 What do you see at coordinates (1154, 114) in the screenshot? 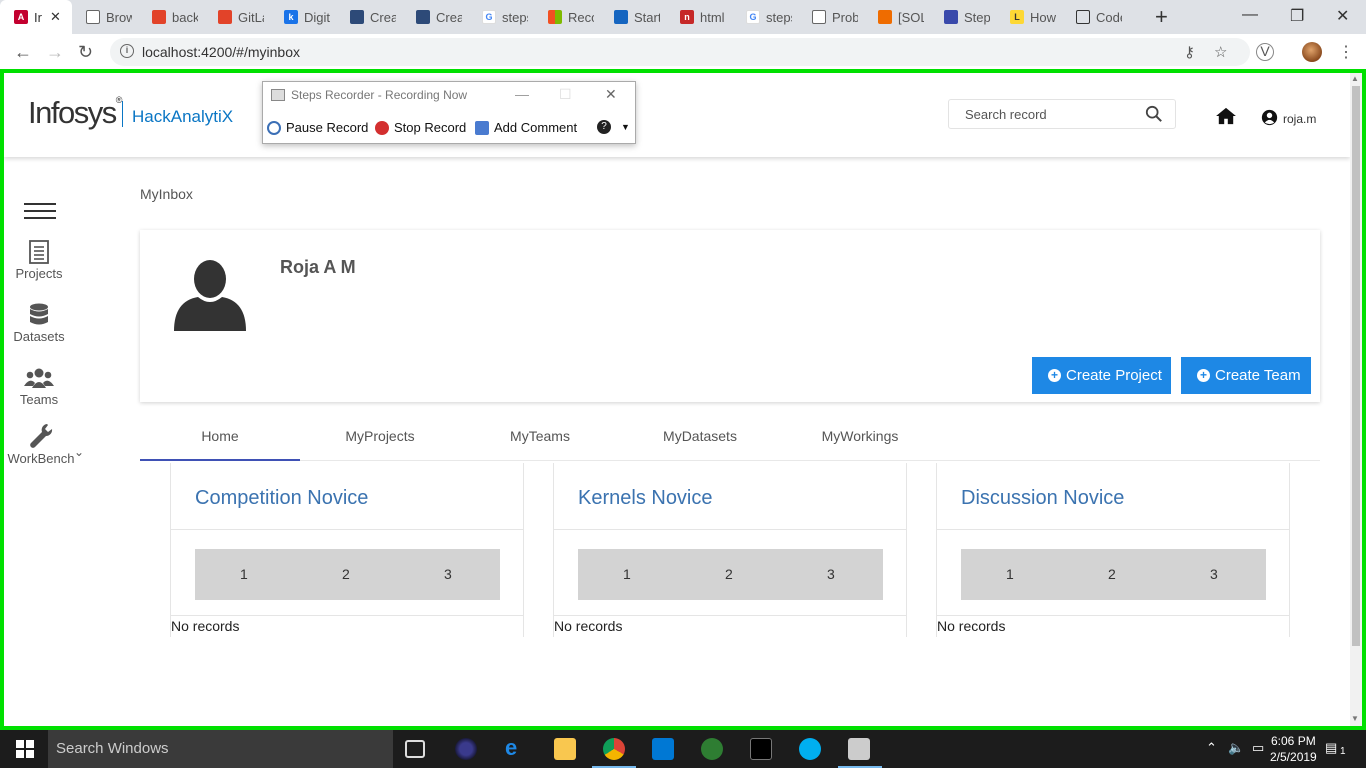
I see `search-icon` at bounding box center [1154, 114].